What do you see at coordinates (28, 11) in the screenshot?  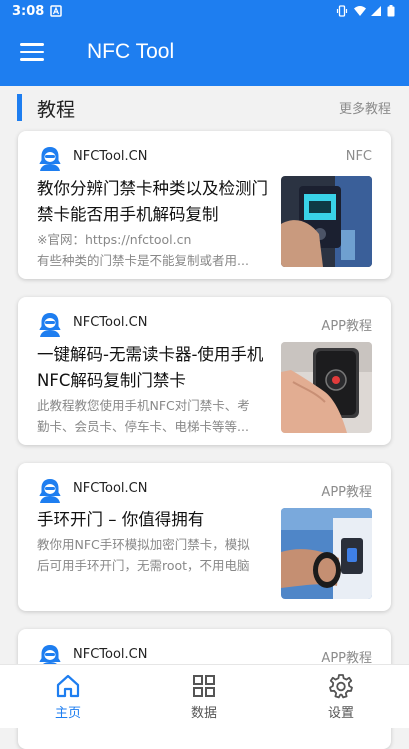 I see `status-time: 3:08` at bounding box center [28, 11].